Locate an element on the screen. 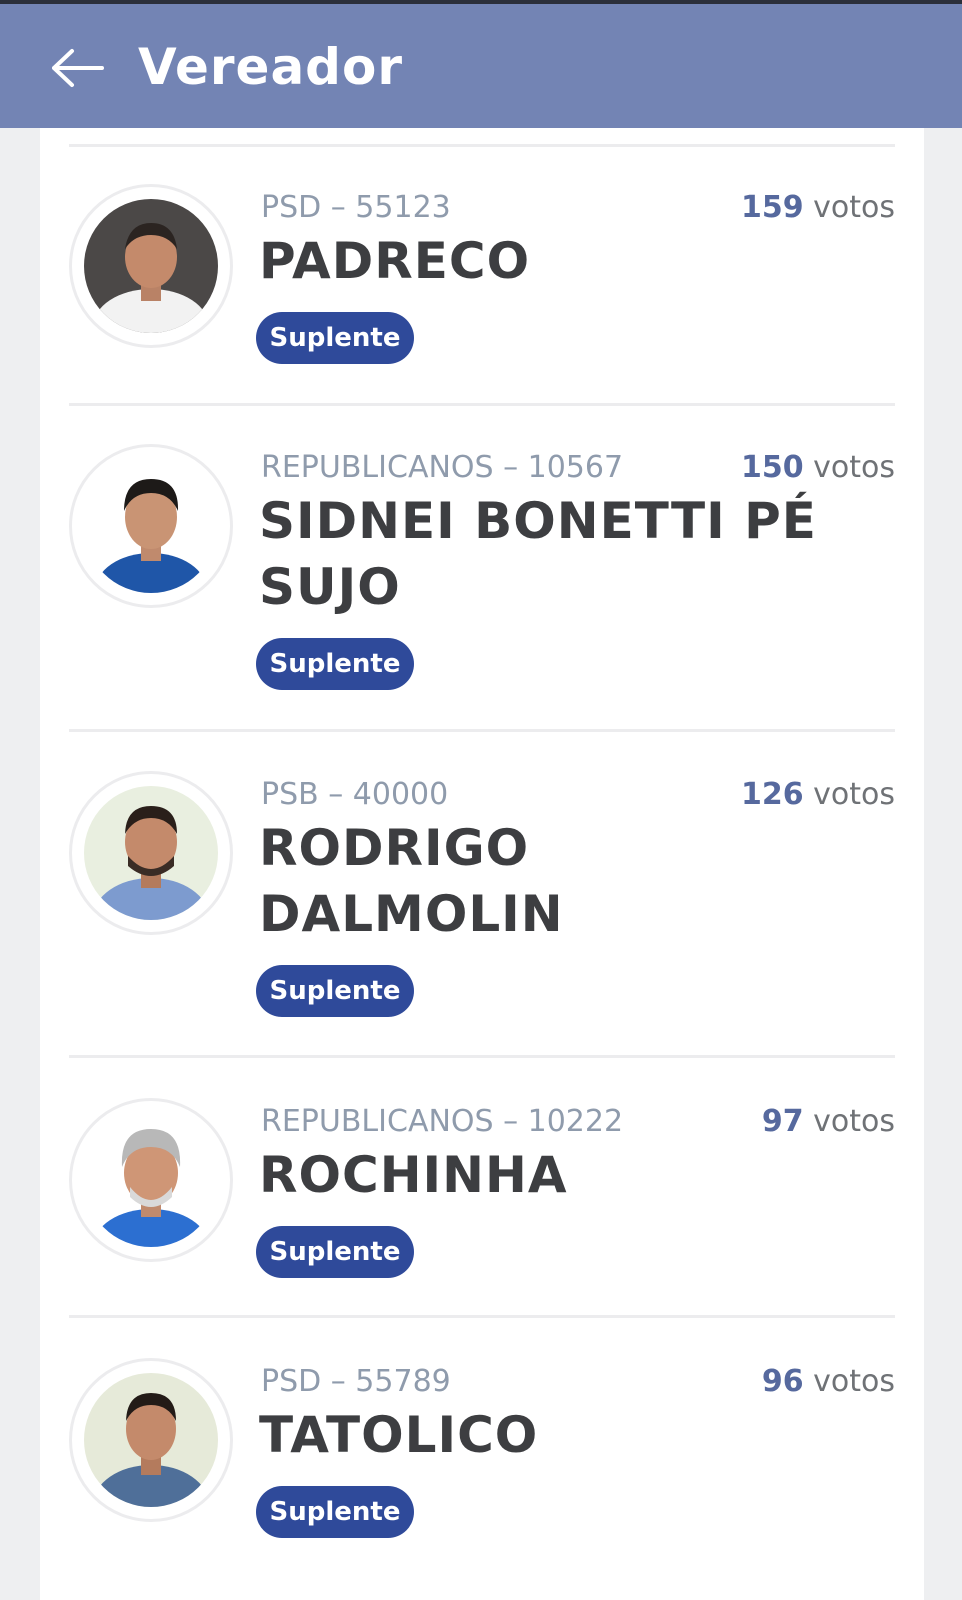  votes-count: 159 is located at coordinates (772, 207).